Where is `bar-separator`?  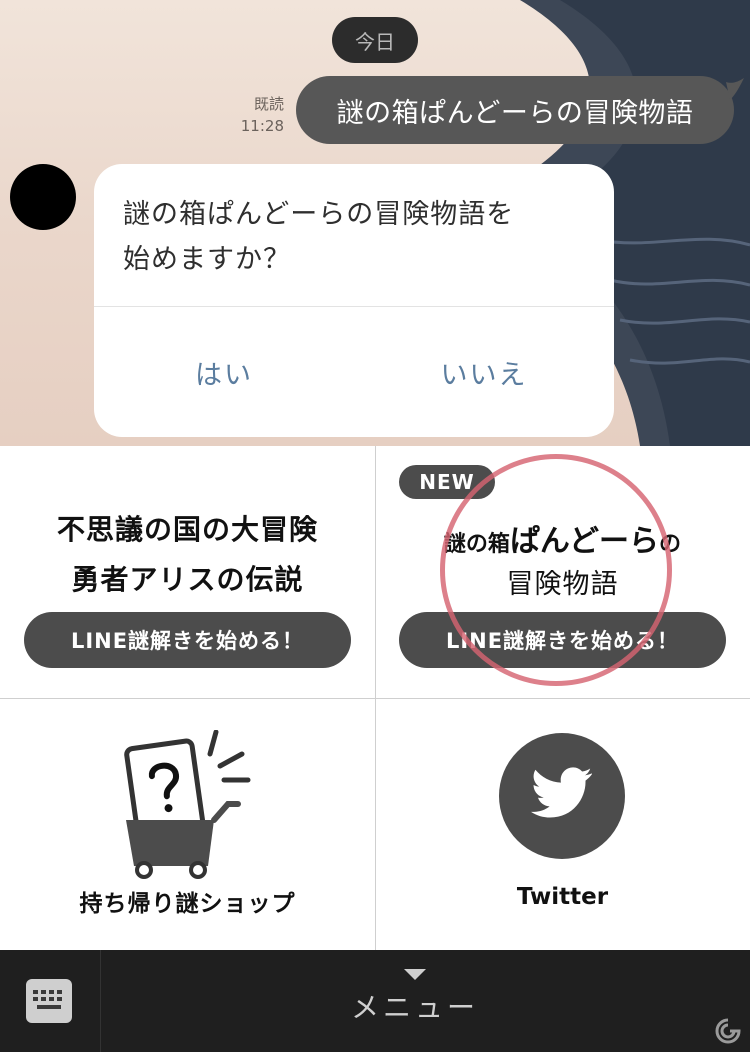 bar-separator is located at coordinates (100, 1001).